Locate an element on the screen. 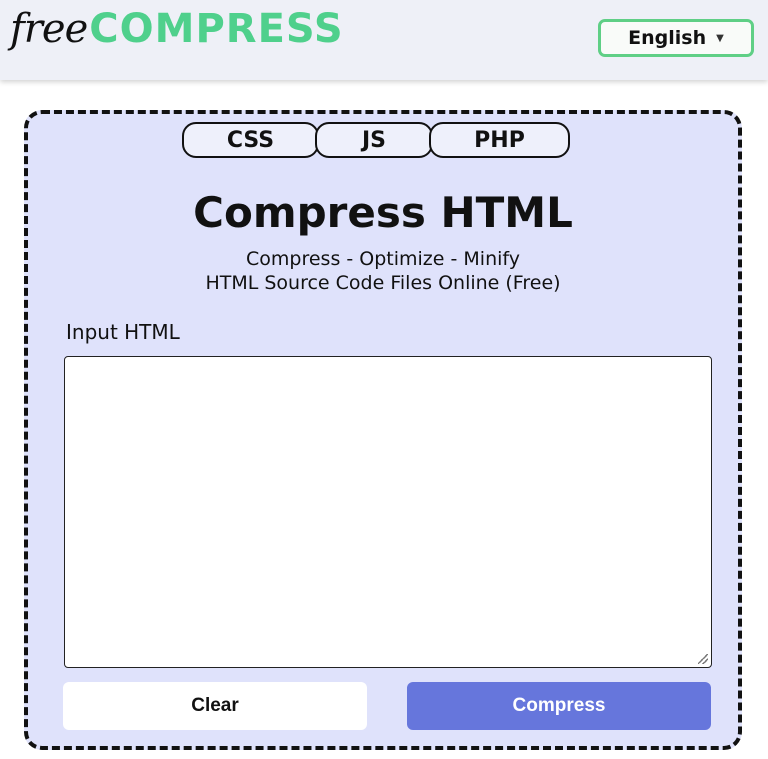 The height and width of the screenshot is (759, 768). caret-down-icon: ▼ is located at coordinates (720, 38).